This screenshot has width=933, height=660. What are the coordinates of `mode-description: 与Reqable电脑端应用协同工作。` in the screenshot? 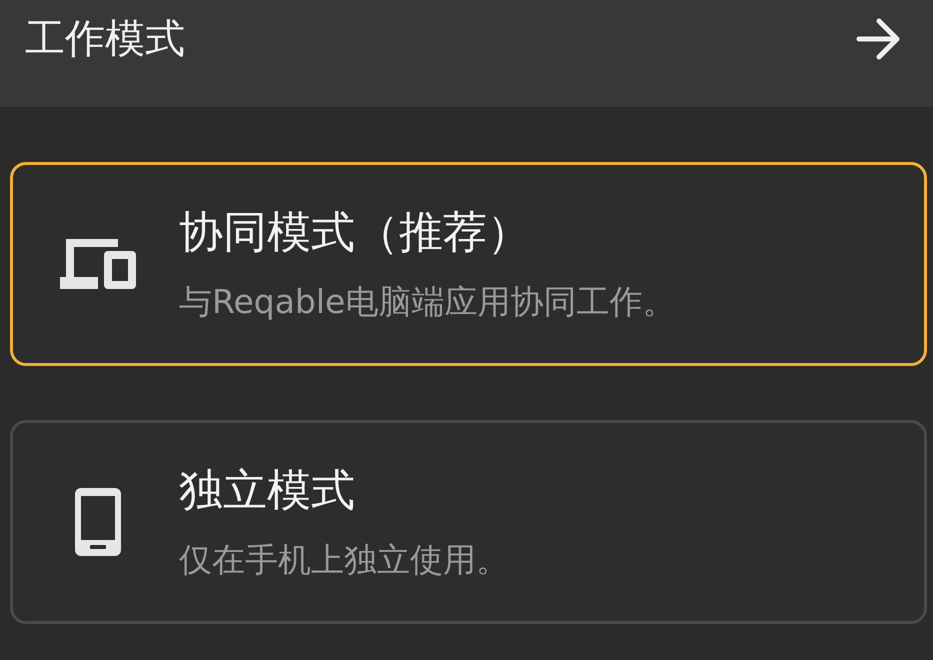 It's located at (427, 302).